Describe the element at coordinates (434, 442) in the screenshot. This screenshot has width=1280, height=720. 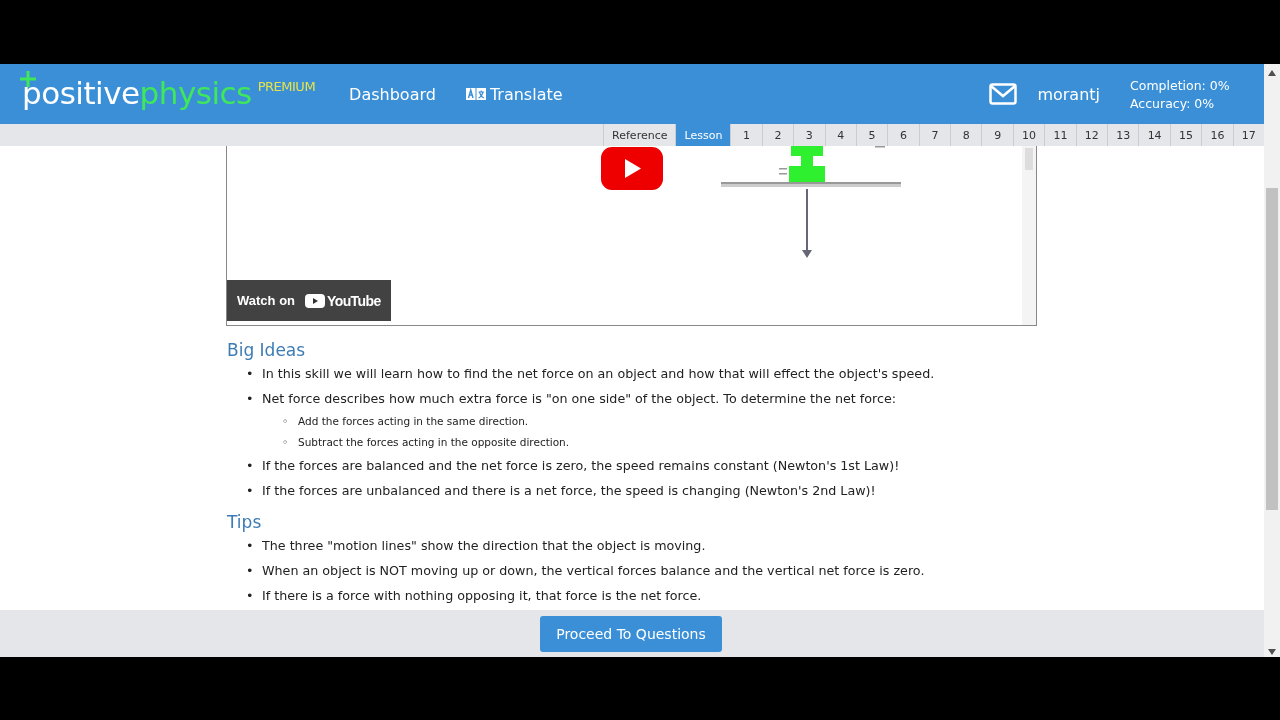
I see `sub-list-item: Subtract the forces acting in the opposite direction.` at that location.